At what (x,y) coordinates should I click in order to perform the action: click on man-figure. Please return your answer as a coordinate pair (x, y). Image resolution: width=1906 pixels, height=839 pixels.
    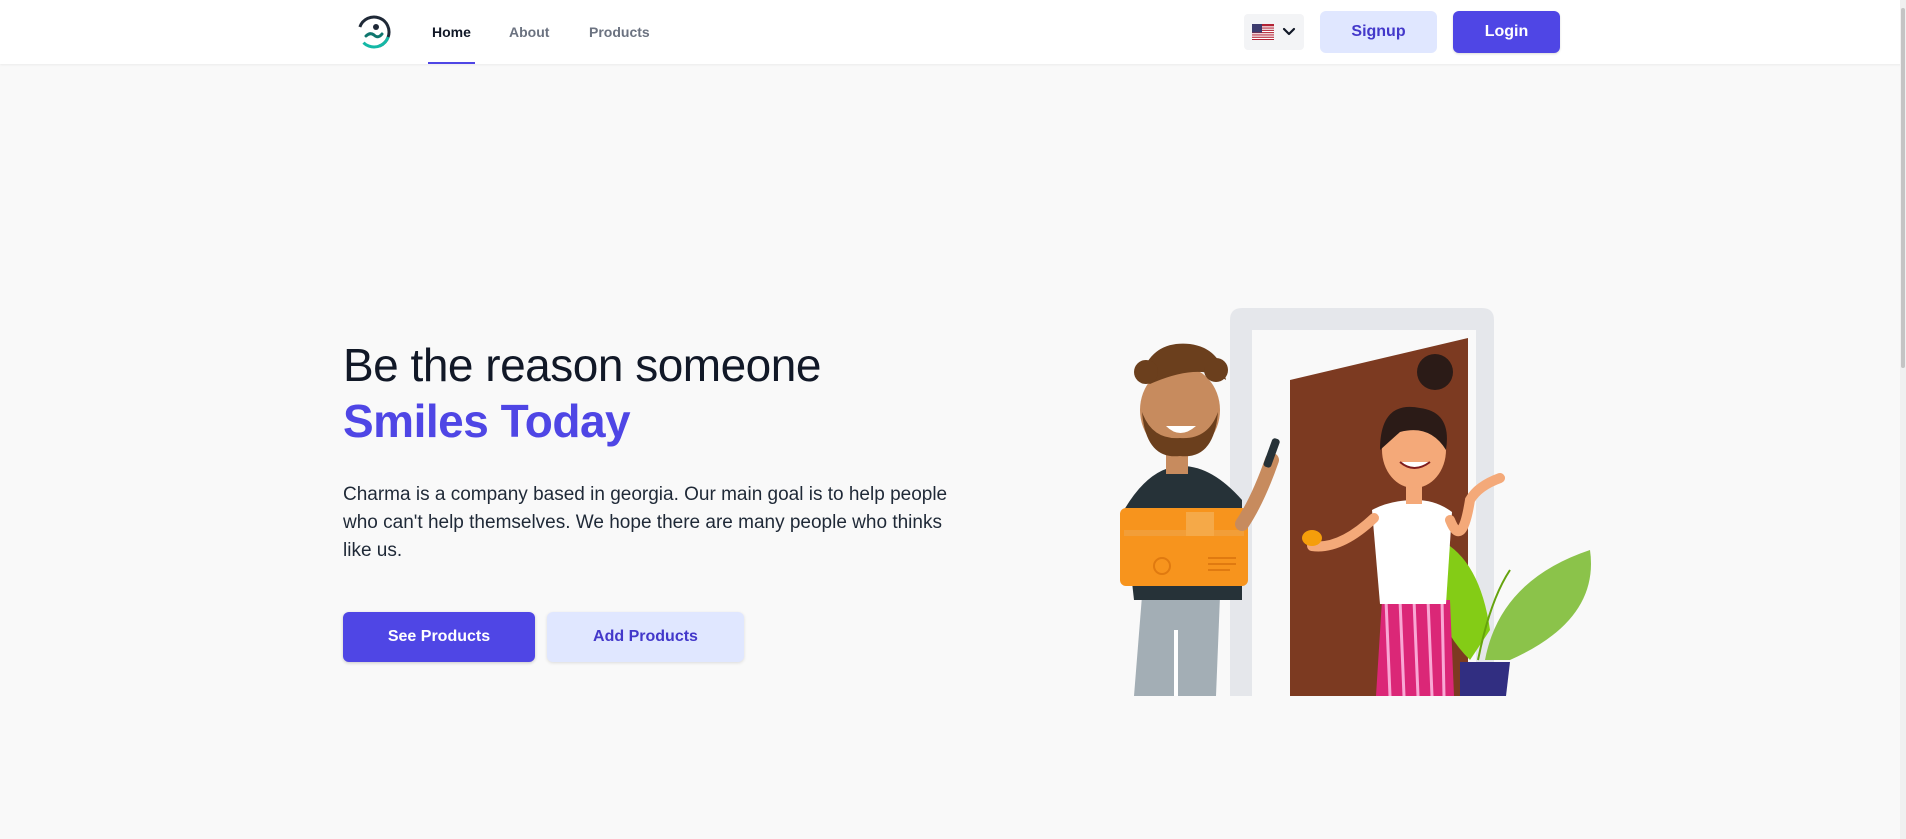
    Looking at the image, I should click on (1200, 519).